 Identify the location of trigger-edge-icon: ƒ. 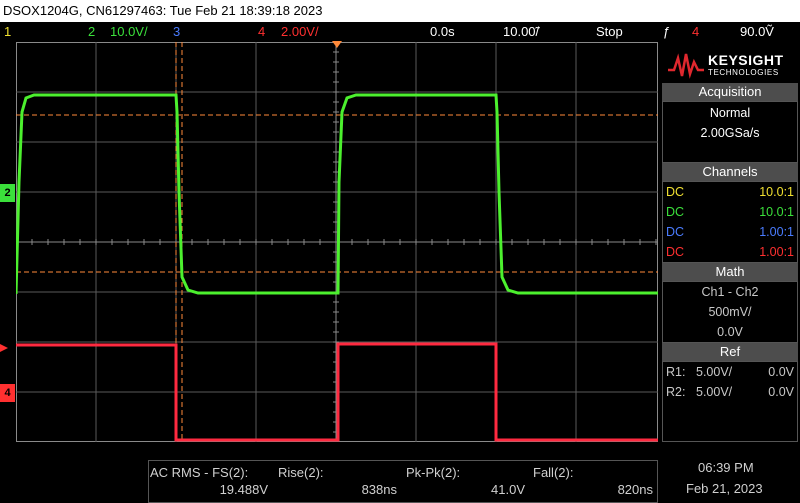
(667, 31).